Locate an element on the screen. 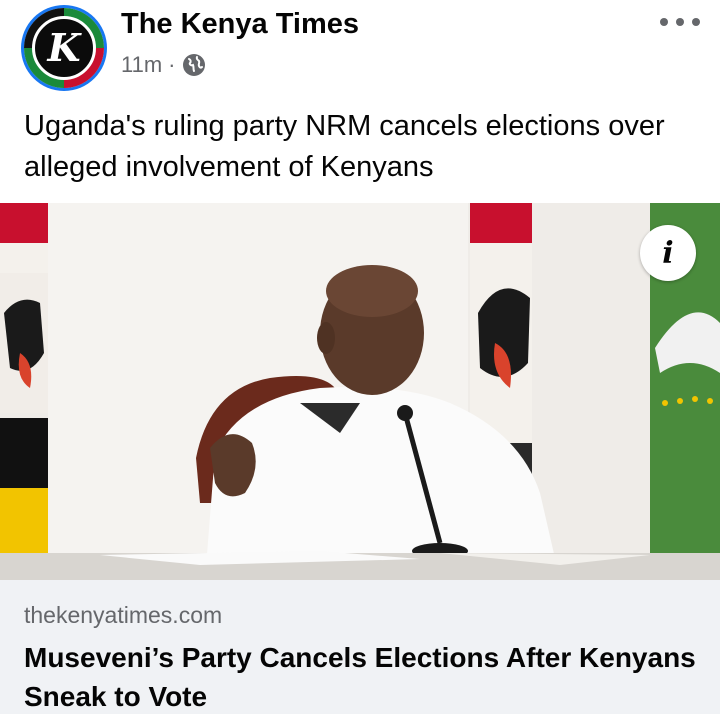 Image resolution: width=720 pixels, height=714 pixels. flag-left is located at coordinates (24, 380).